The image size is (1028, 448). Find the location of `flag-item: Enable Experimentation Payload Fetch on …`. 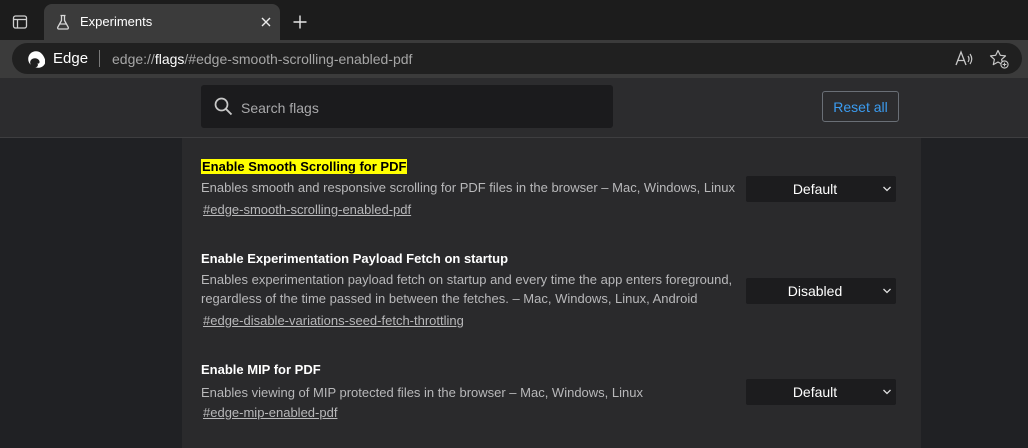

flag-item: Enable Experimentation Payload Fetch on … is located at coordinates (551, 296).